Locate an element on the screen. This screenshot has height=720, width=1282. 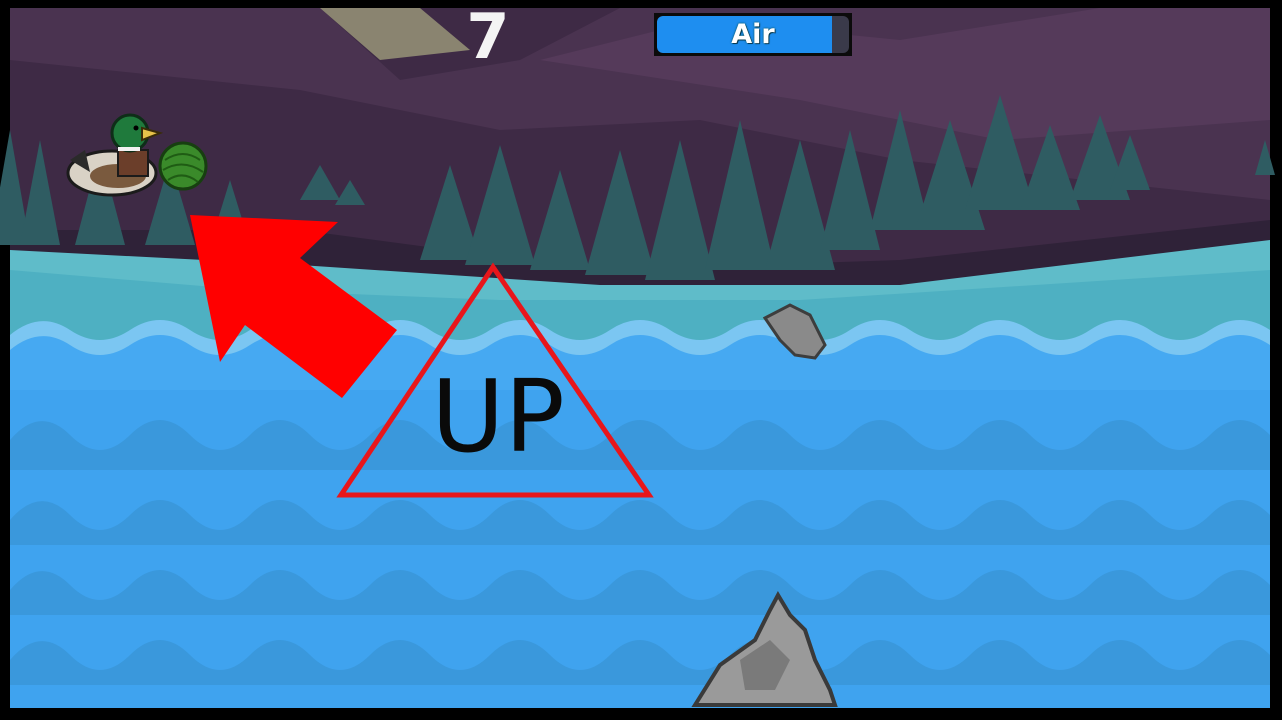
yarn-ball-icon is located at coordinates (183, 166).